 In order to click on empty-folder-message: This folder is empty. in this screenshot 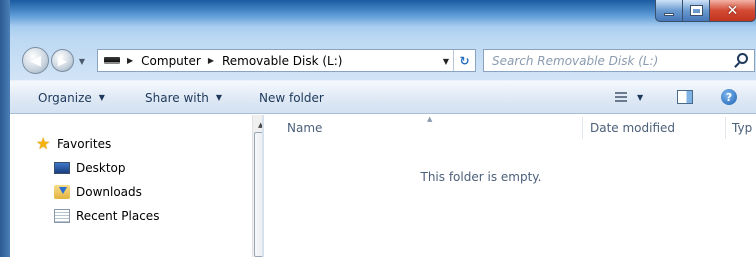, I will do `click(481, 177)`.